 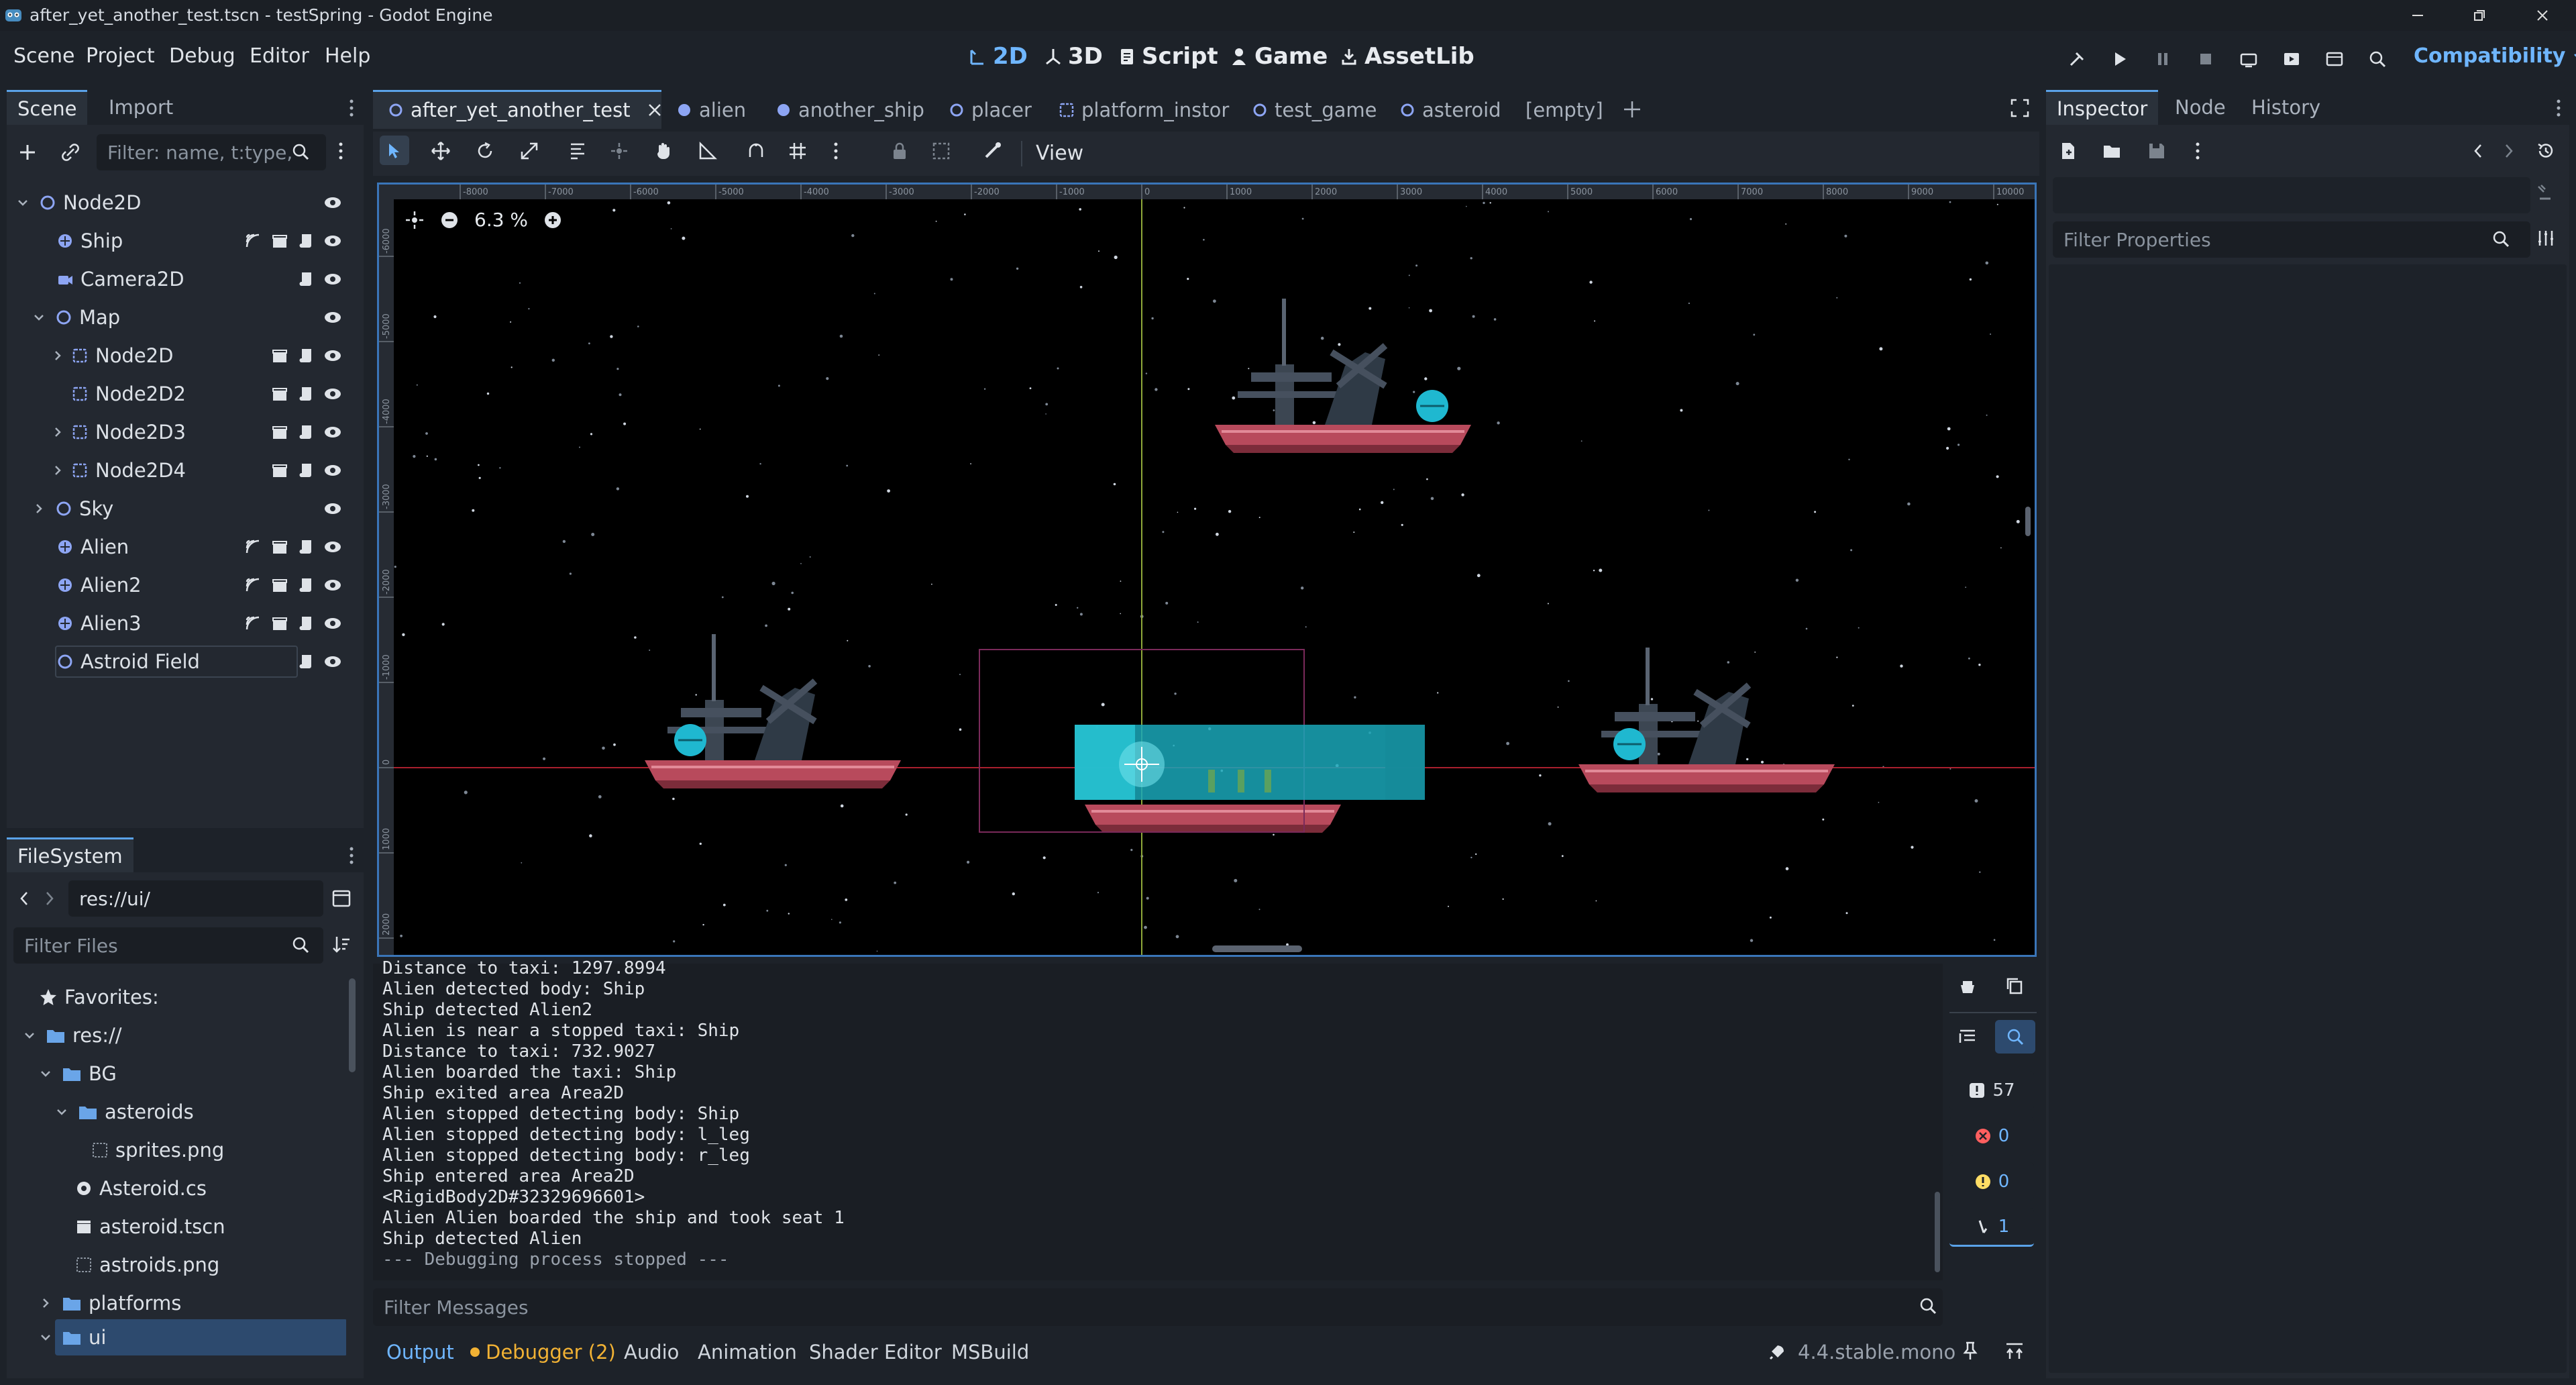 I want to click on move-mode-icon, so click(x=441, y=151).